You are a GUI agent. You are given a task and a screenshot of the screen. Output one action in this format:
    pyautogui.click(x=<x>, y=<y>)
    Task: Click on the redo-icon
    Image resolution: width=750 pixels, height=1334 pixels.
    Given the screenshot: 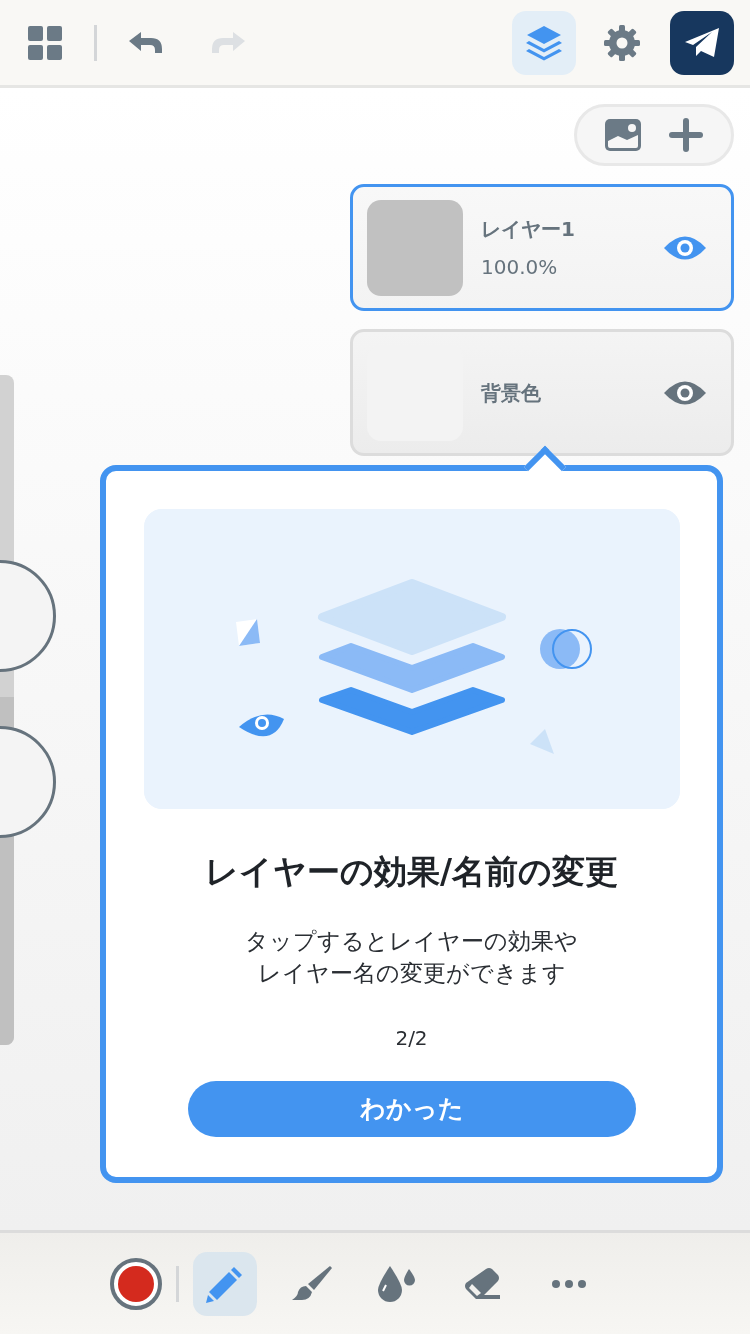 What is the action you would take?
    pyautogui.click(x=227, y=42)
    